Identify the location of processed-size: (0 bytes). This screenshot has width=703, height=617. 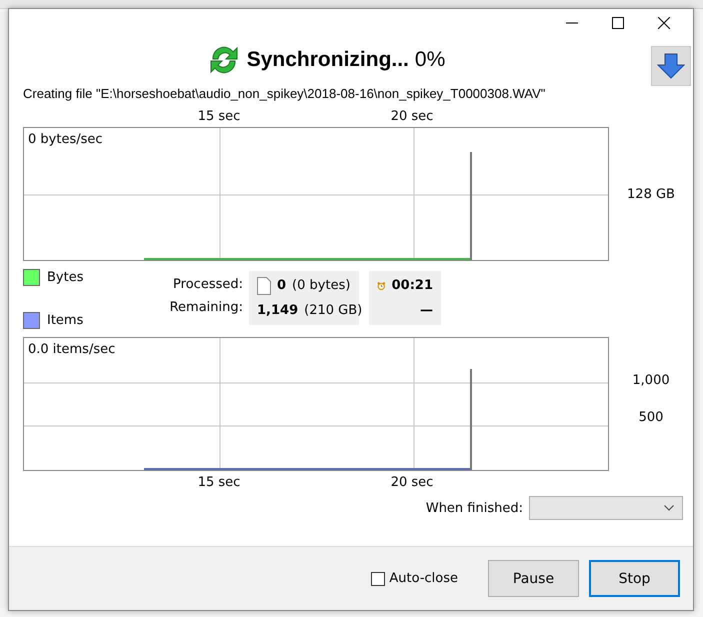
(321, 285).